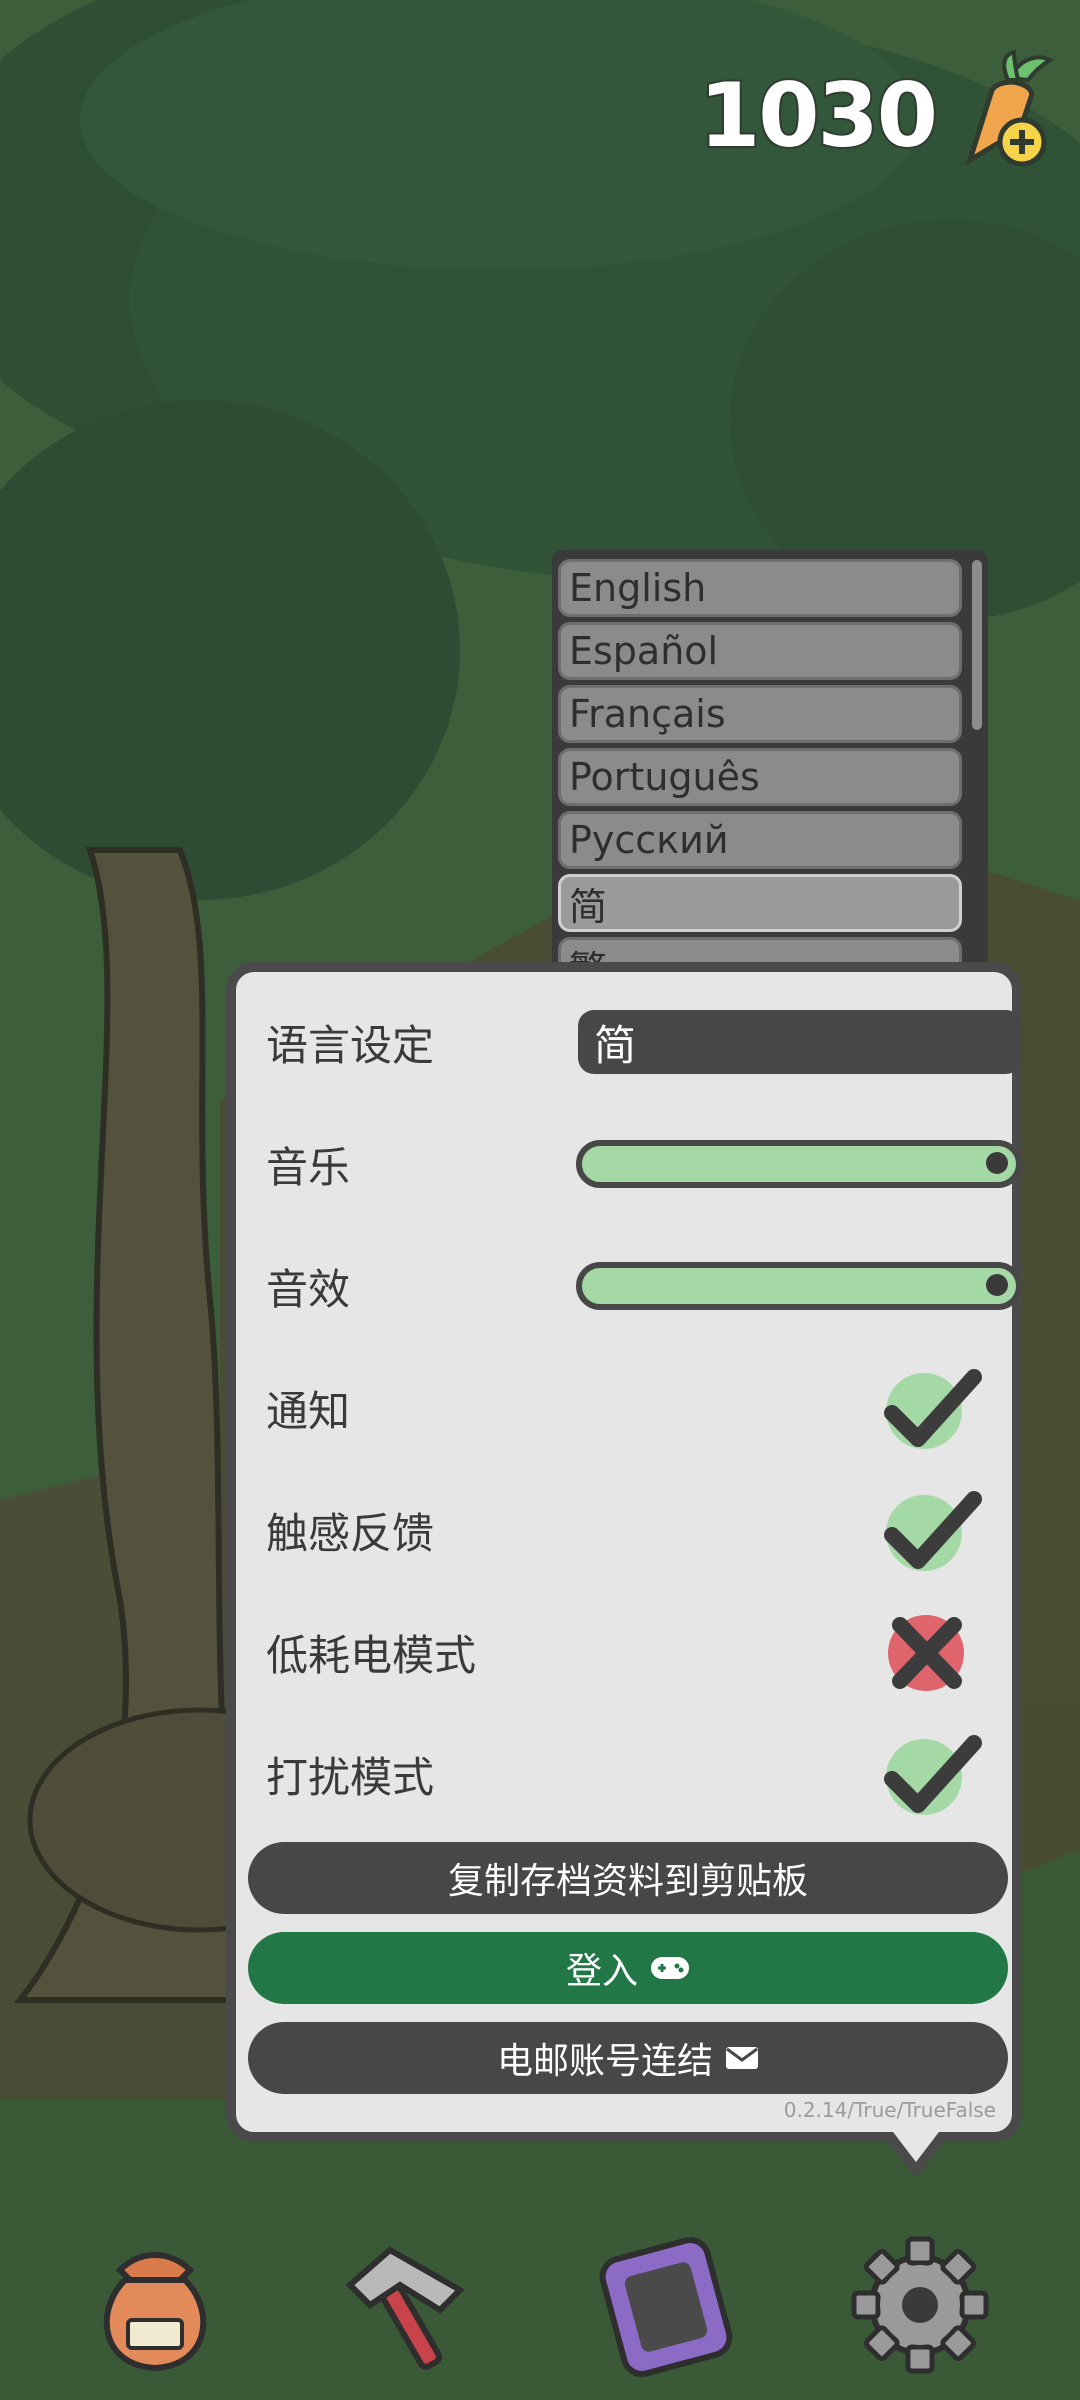 The height and width of the screenshot is (2400, 1080). I want to click on sfx-row: 音效, so click(644, 1286).